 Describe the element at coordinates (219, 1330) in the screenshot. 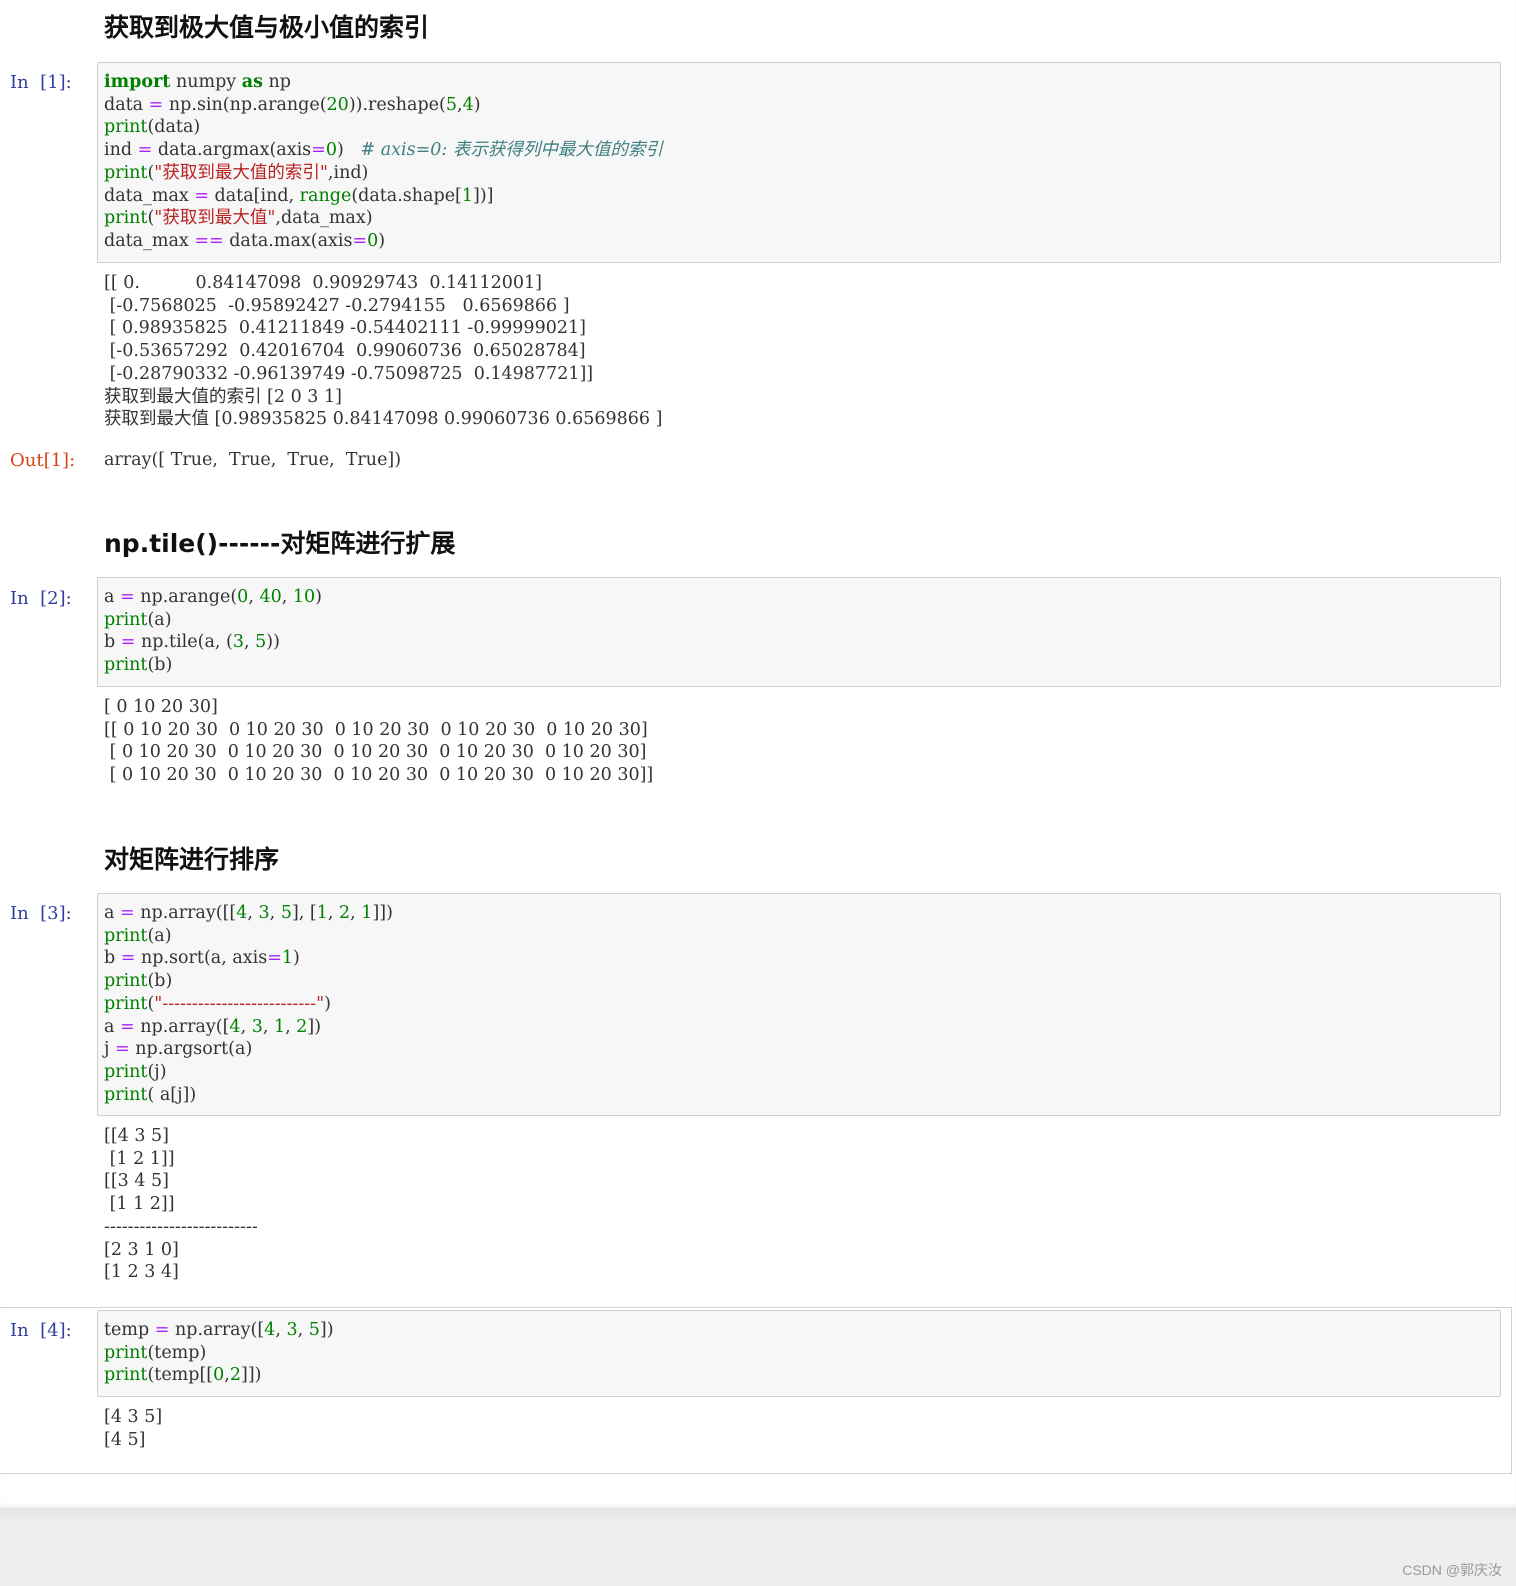

I see `code-line: temp = np.array([4, 3, 5])` at that location.